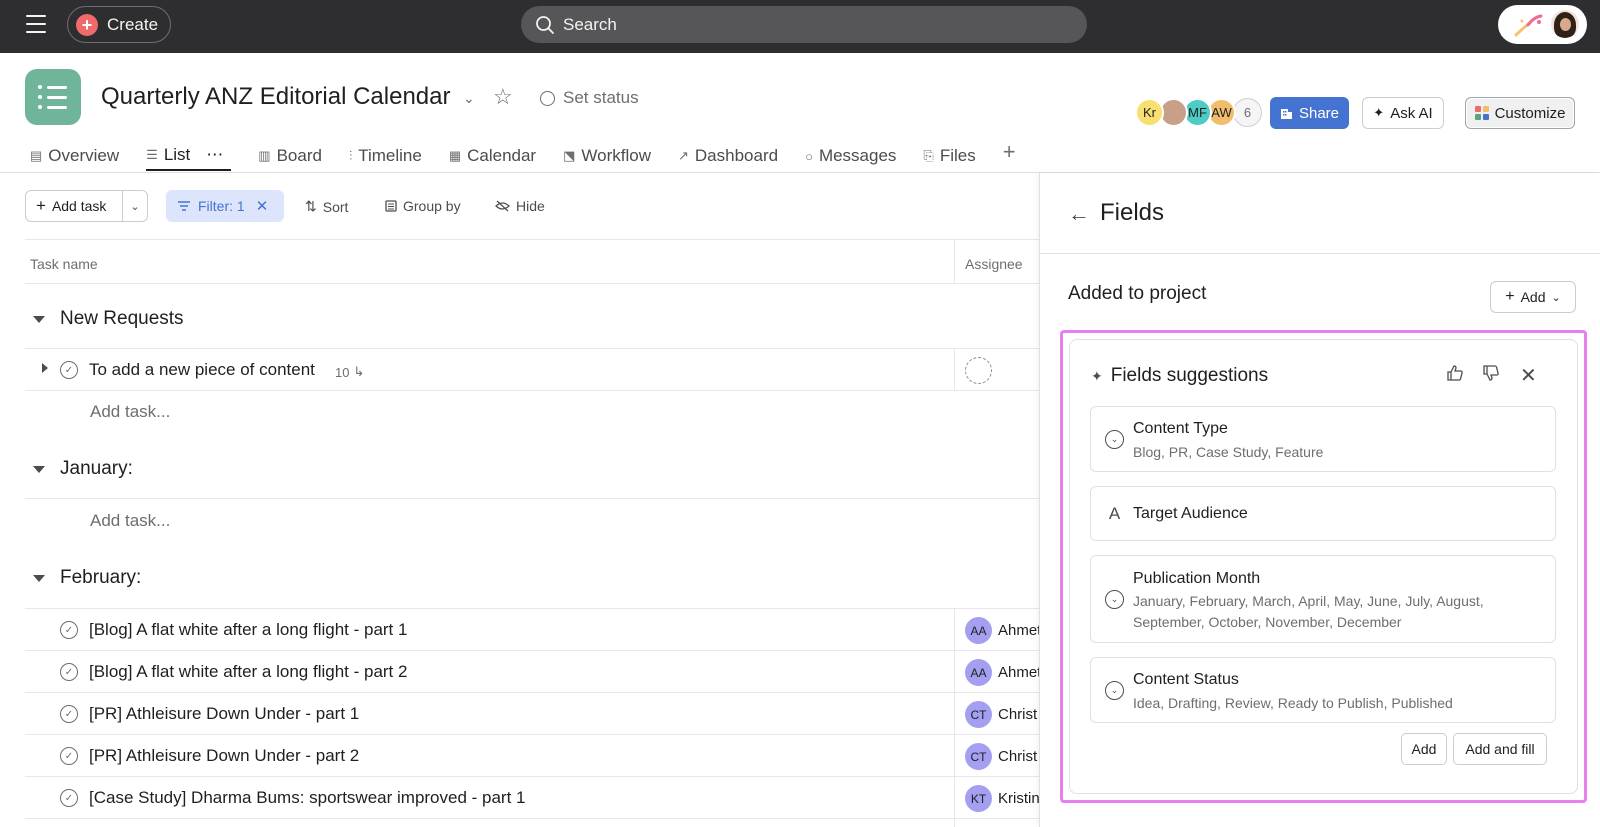 This screenshot has height=827, width=1600. I want to click on add-task-button: + Add task ⌄, so click(86, 206).